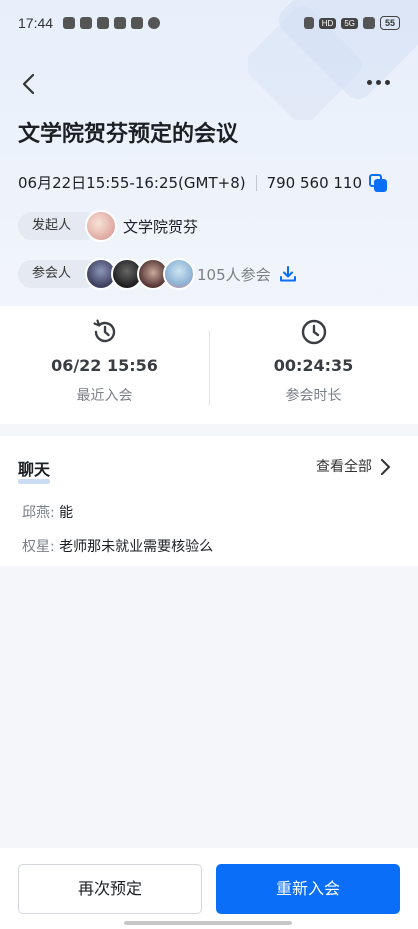  What do you see at coordinates (314, 182) in the screenshot?
I see `meeting-id: 790 560 110` at bounding box center [314, 182].